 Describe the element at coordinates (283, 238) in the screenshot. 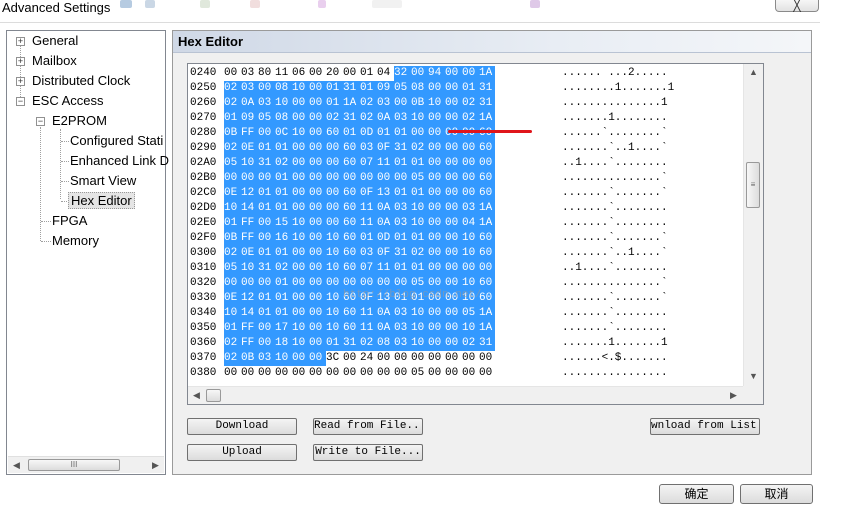

I see `hex-byte: 16` at that location.